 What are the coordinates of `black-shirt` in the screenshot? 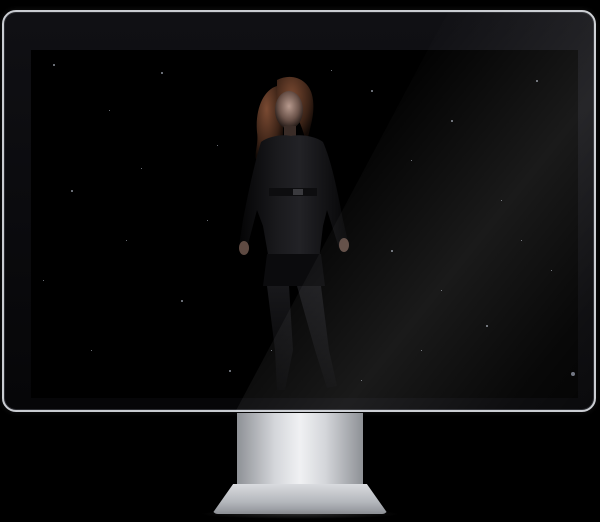 It's located at (294, 197).